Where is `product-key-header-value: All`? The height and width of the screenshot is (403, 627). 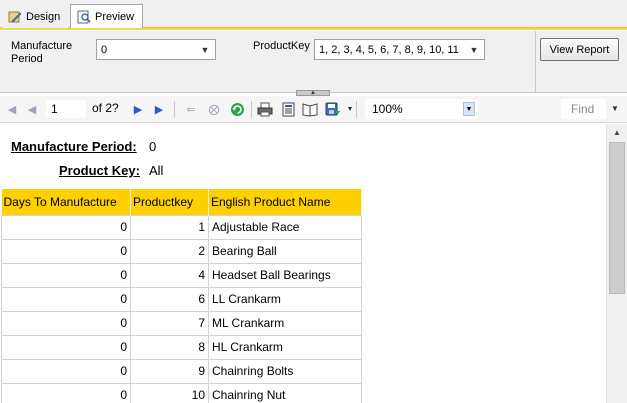 product-key-header-value: All is located at coordinates (156, 170).